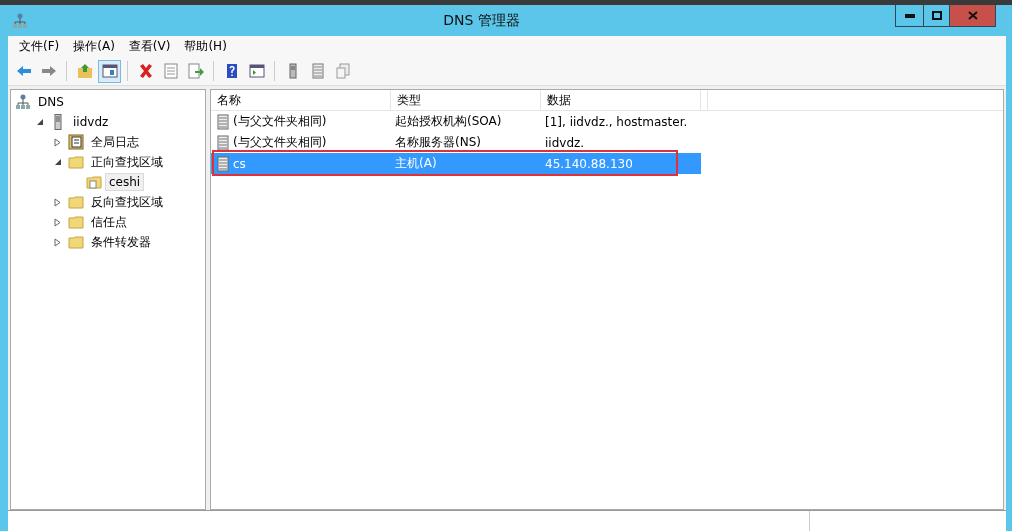 The height and width of the screenshot is (531, 1012). What do you see at coordinates (127, 202) in the screenshot?
I see `tree-item: 反向查找区域` at bounding box center [127, 202].